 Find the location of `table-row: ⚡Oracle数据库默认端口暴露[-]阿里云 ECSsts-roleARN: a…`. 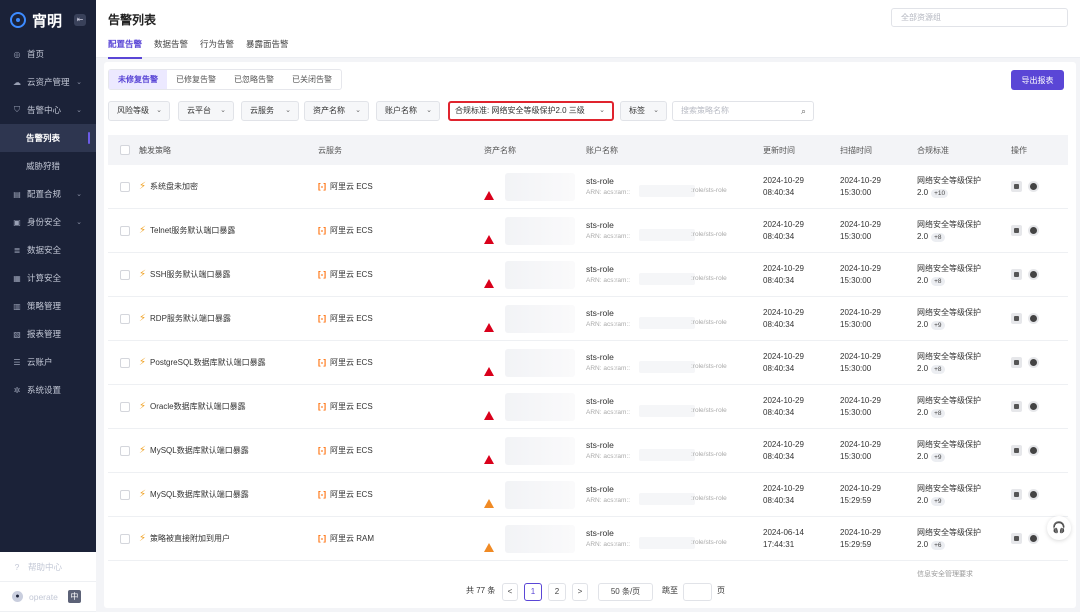

table-row: ⚡Oracle数据库默认端口暴露[-]阿里云 ECSsts-roleARN: a… is located at coordinates (588, 407).